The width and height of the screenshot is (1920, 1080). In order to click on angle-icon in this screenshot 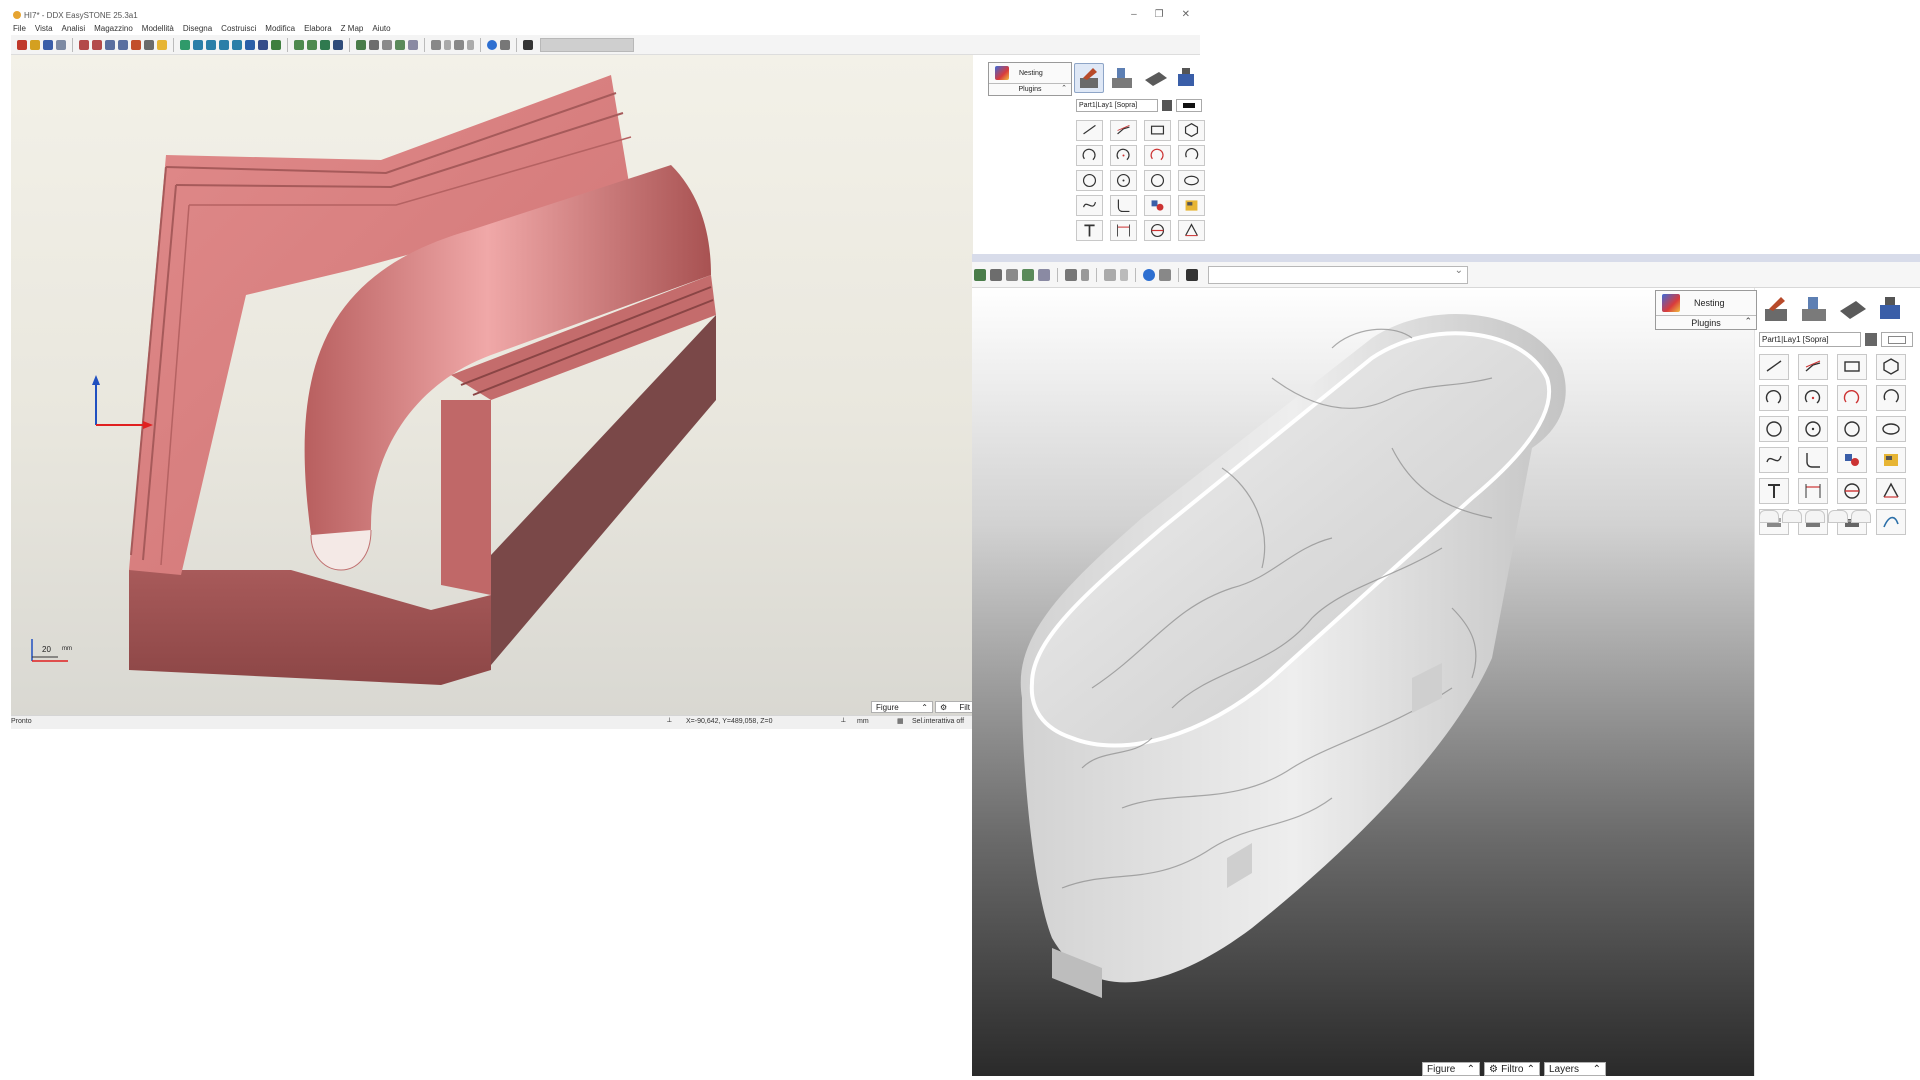, I will do `click(387, 44)`.